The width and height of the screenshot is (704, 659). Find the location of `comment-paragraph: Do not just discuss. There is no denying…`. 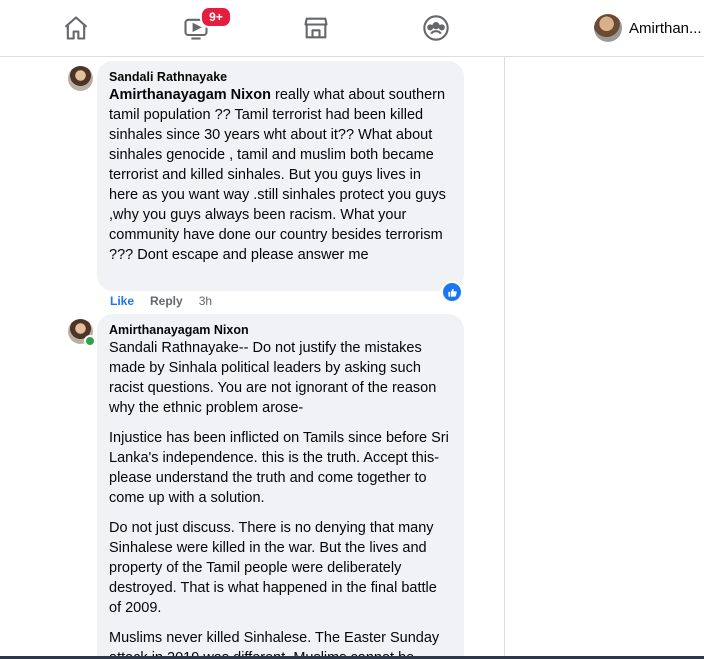

comment-paragraph: Do not just discuss. There is no denying… is located at coordinates (273, 568).